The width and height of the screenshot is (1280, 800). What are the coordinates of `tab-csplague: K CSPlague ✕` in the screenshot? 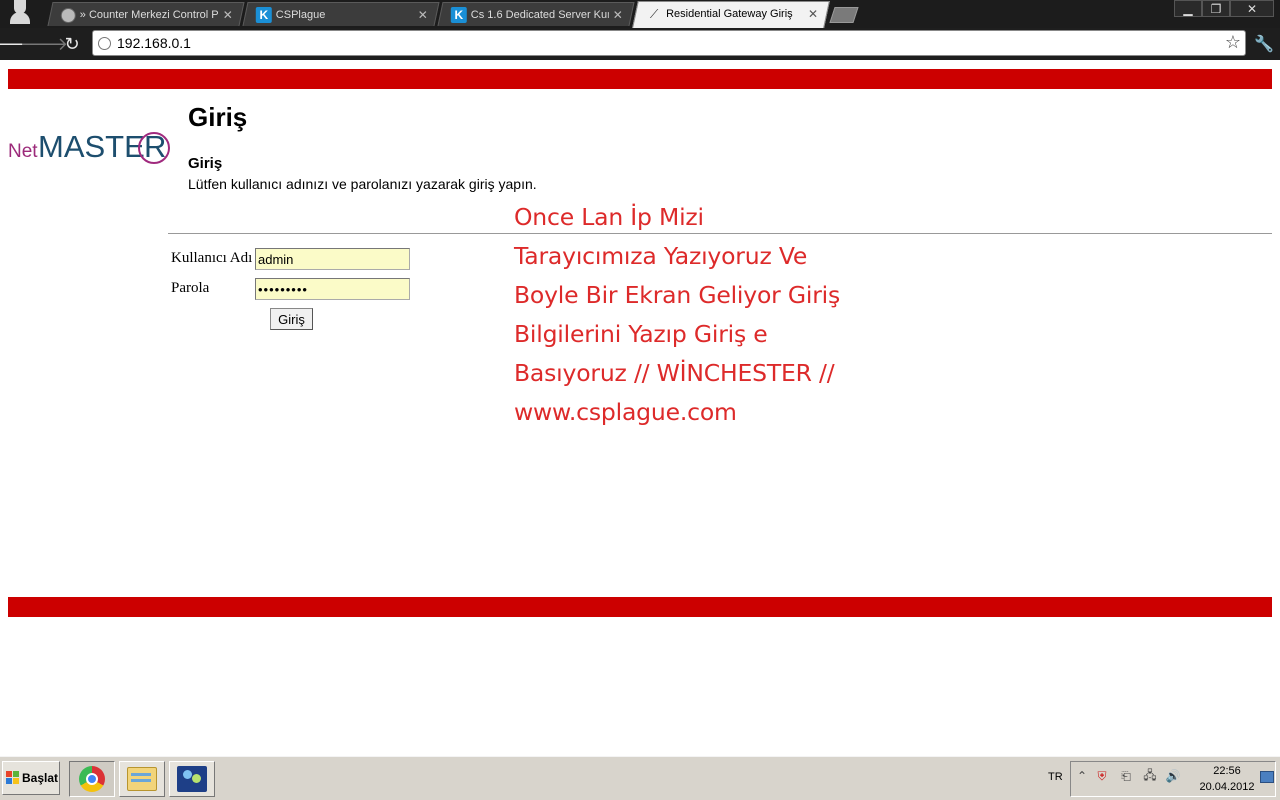 It's located at (341, 14).